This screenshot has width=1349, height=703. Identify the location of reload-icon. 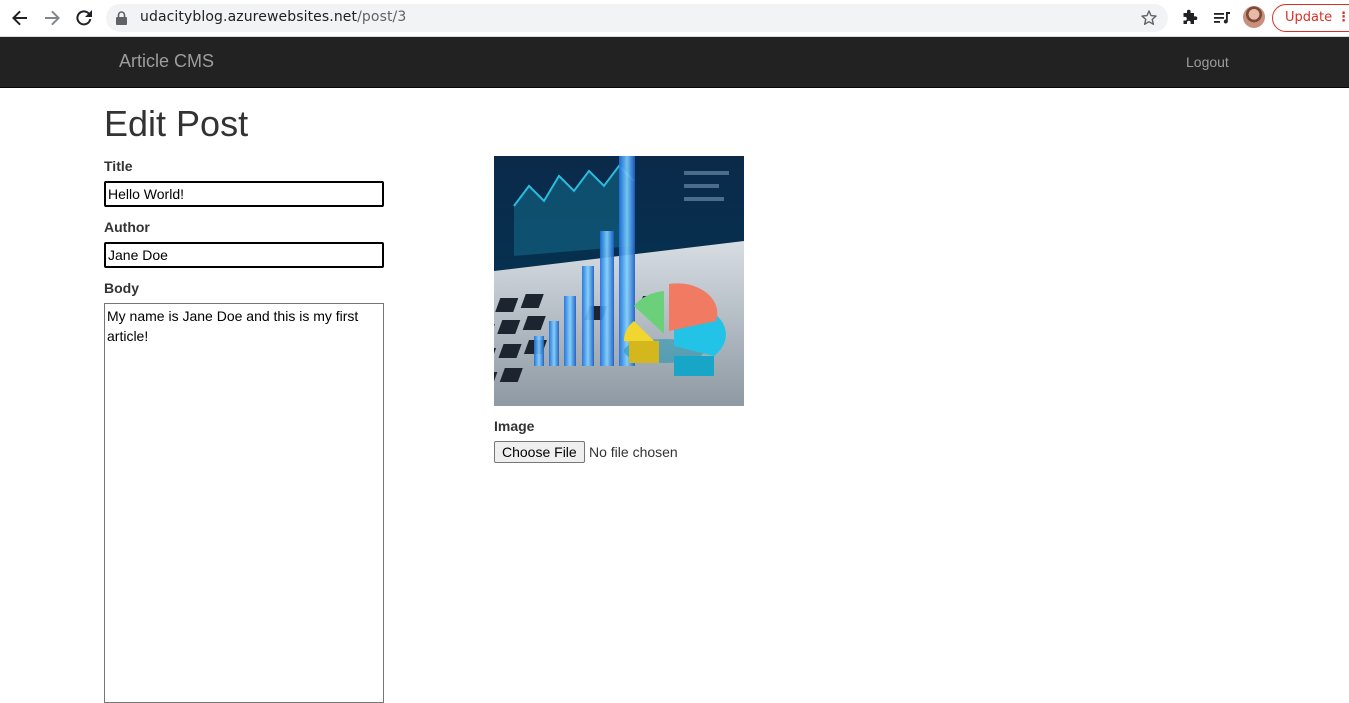
(84, 18).